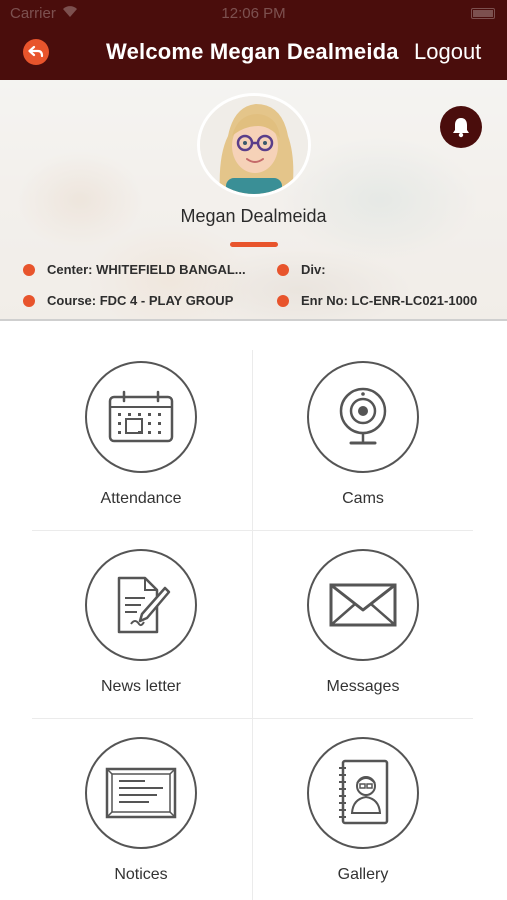  I want to click on calendar-icon, so click(141, 416).